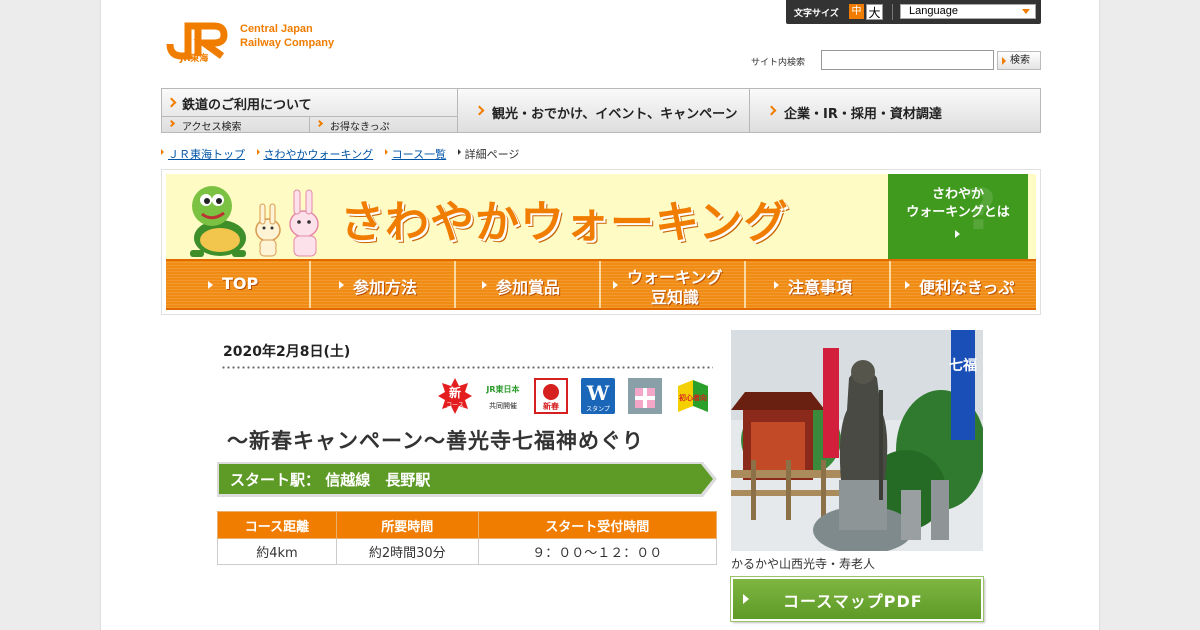  Describe the element at coordinates (419, 154) in the screenshot. I see `breadcrumb-link-course-list: コース一覧` at that location.